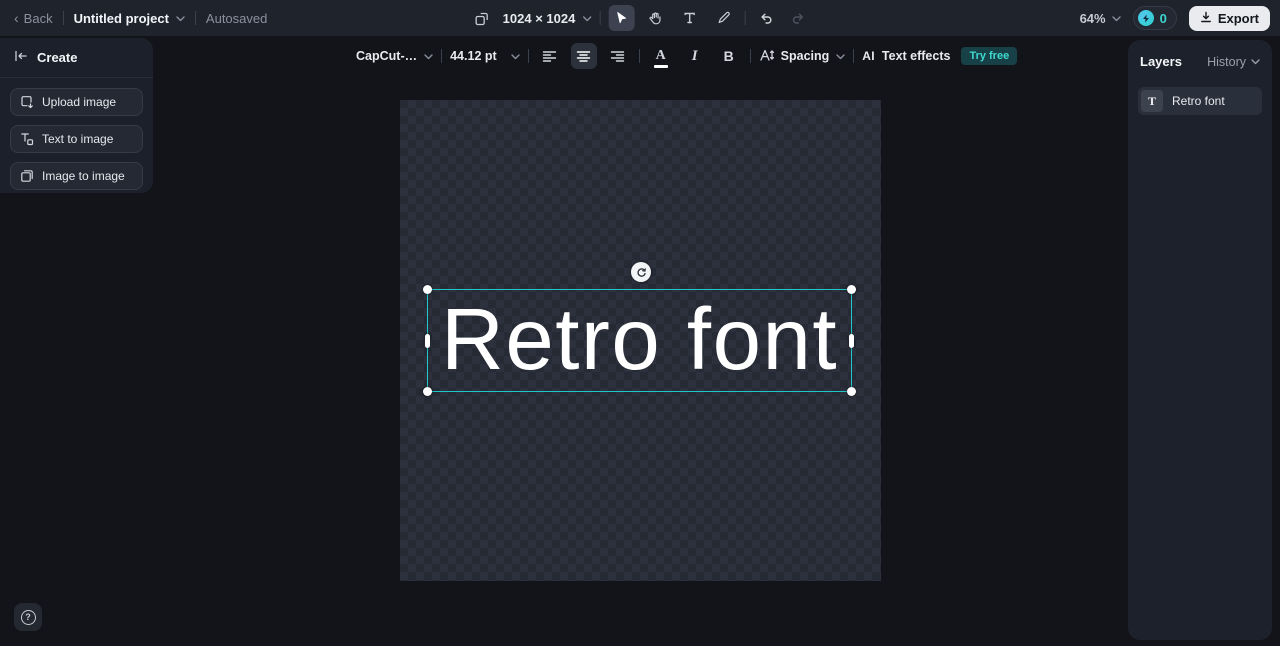 This screenshot has width=1280, height=646. What do you see at coordinates (427, 289) in the screenshot?
I see `selection-handle-top-left` at bounding box center [427, 289].